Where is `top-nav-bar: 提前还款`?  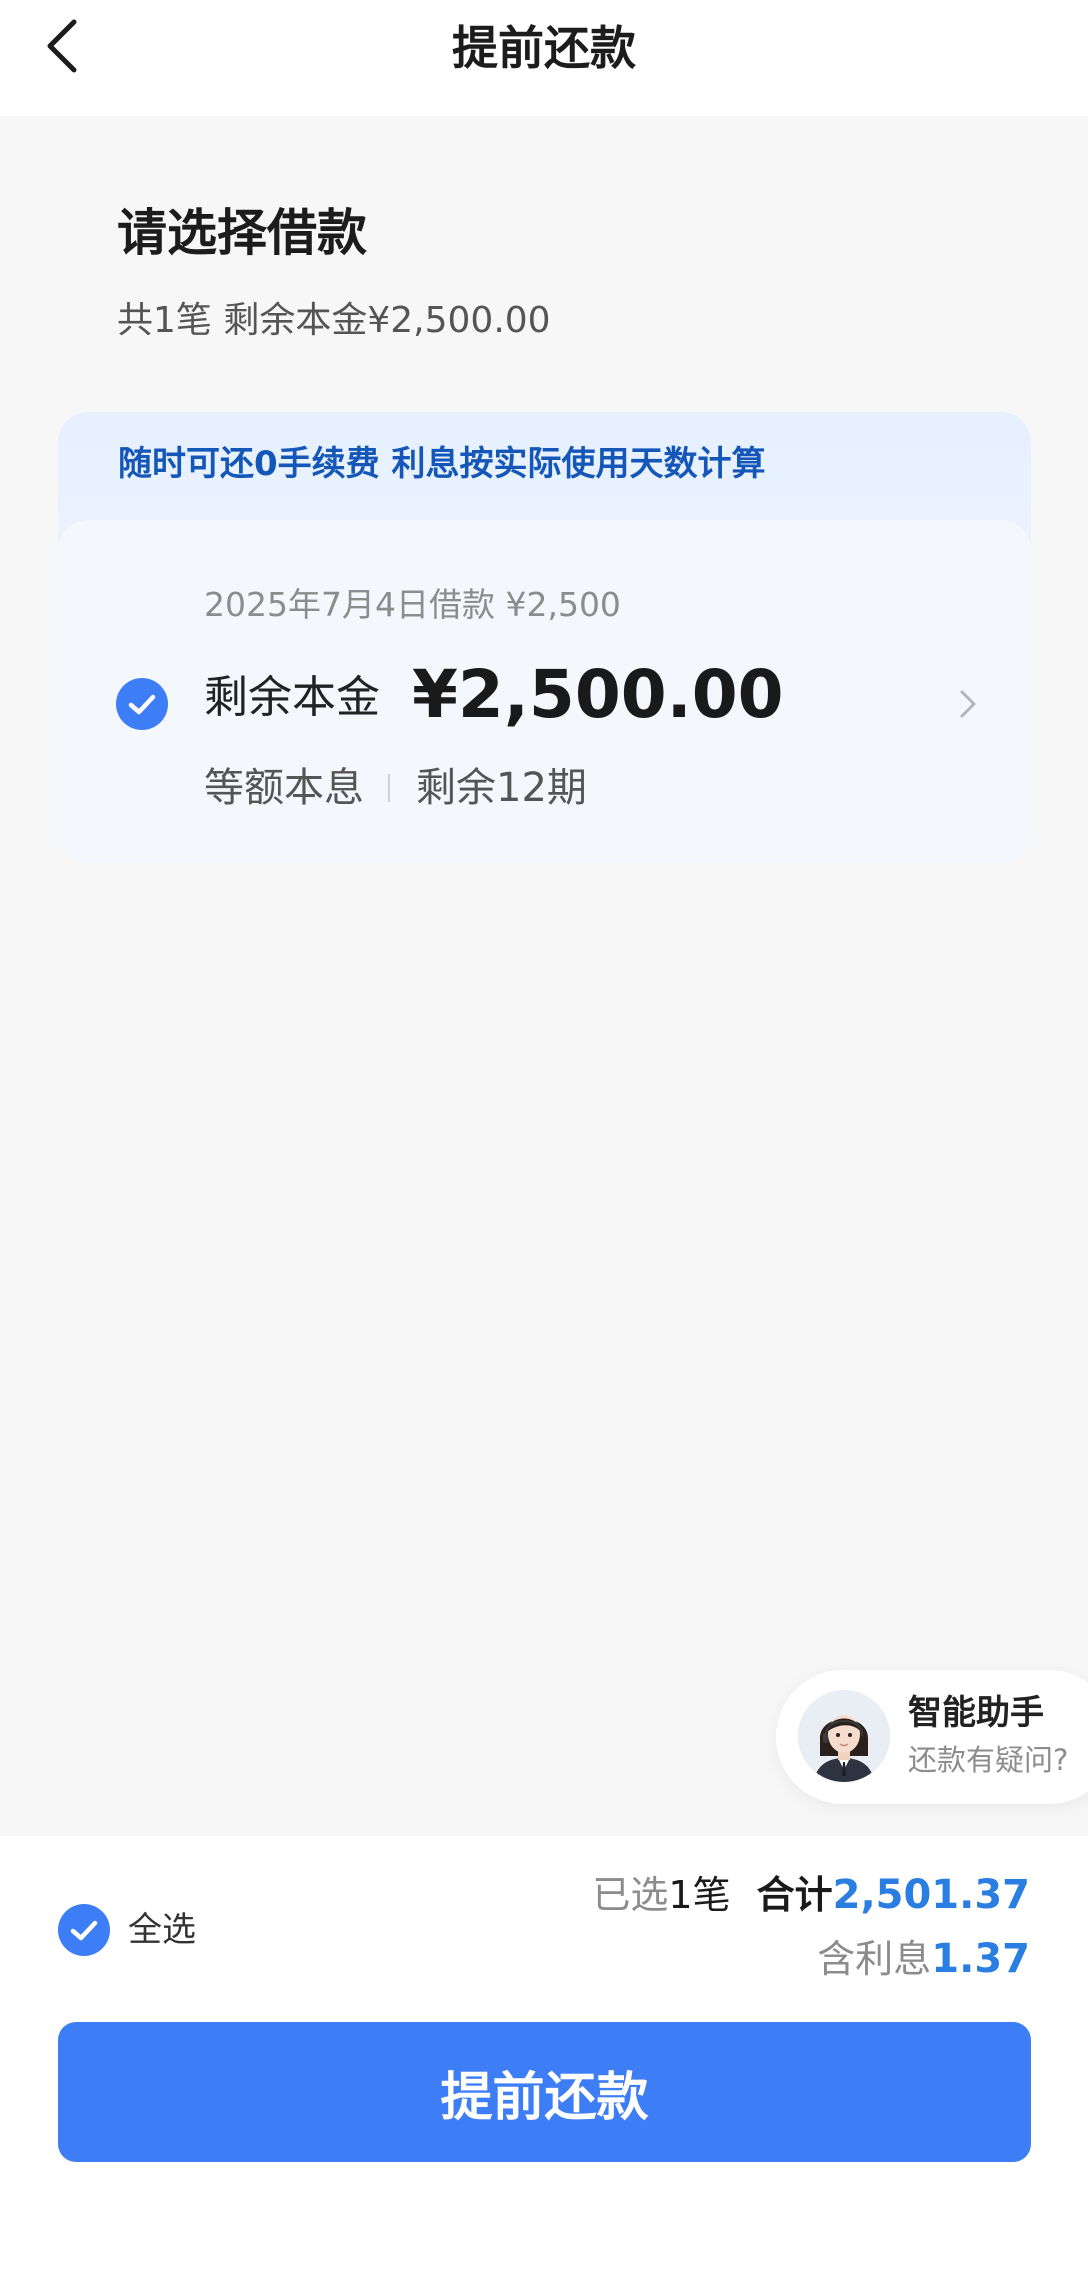
top-nav-bar: 提前还款 is located at coordinates (544, 58).